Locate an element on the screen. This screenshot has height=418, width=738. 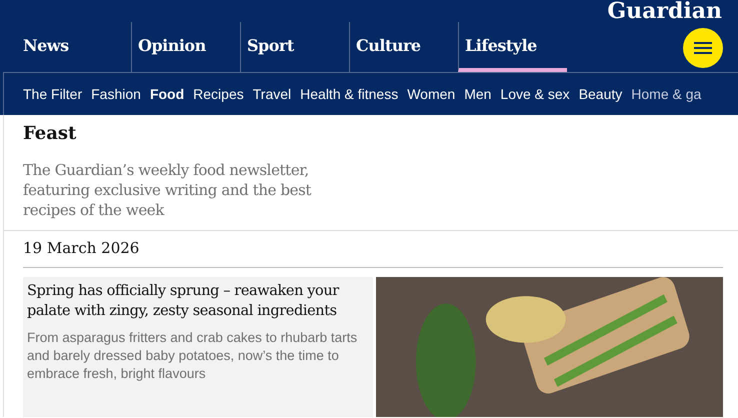
subnav-link: Travel is located at coordinates (272, 94).